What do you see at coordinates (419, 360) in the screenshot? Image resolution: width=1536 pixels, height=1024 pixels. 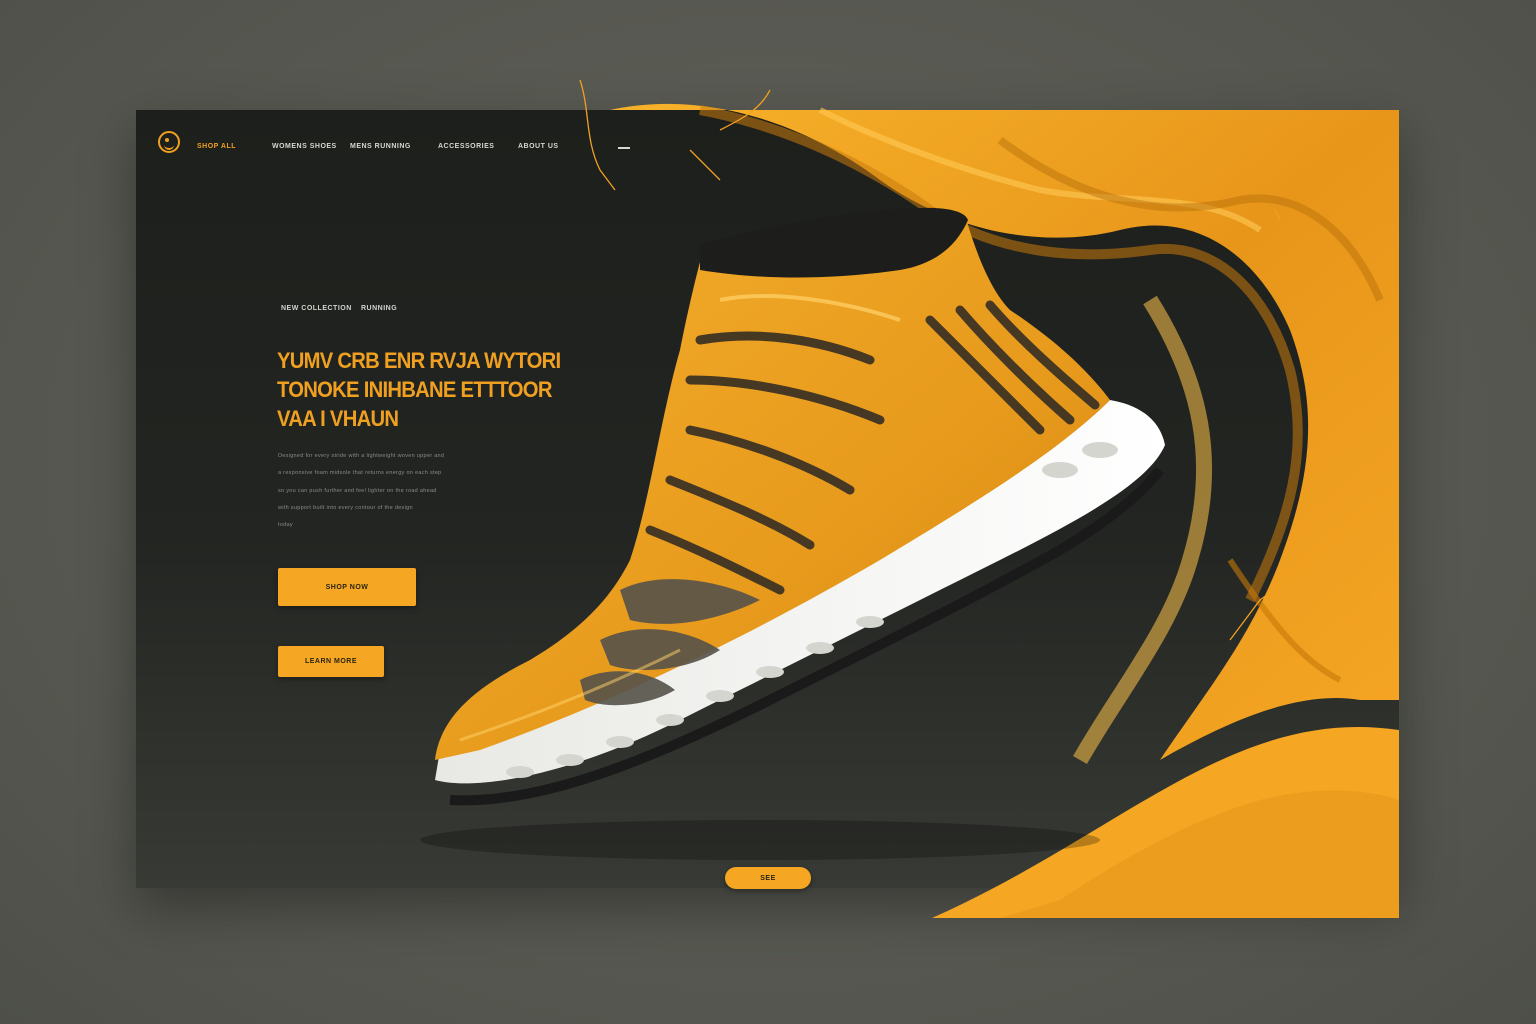 I see `headline-line: YUMV CRB ENR RVJA WYTORI` at bounding box center [419, 360].